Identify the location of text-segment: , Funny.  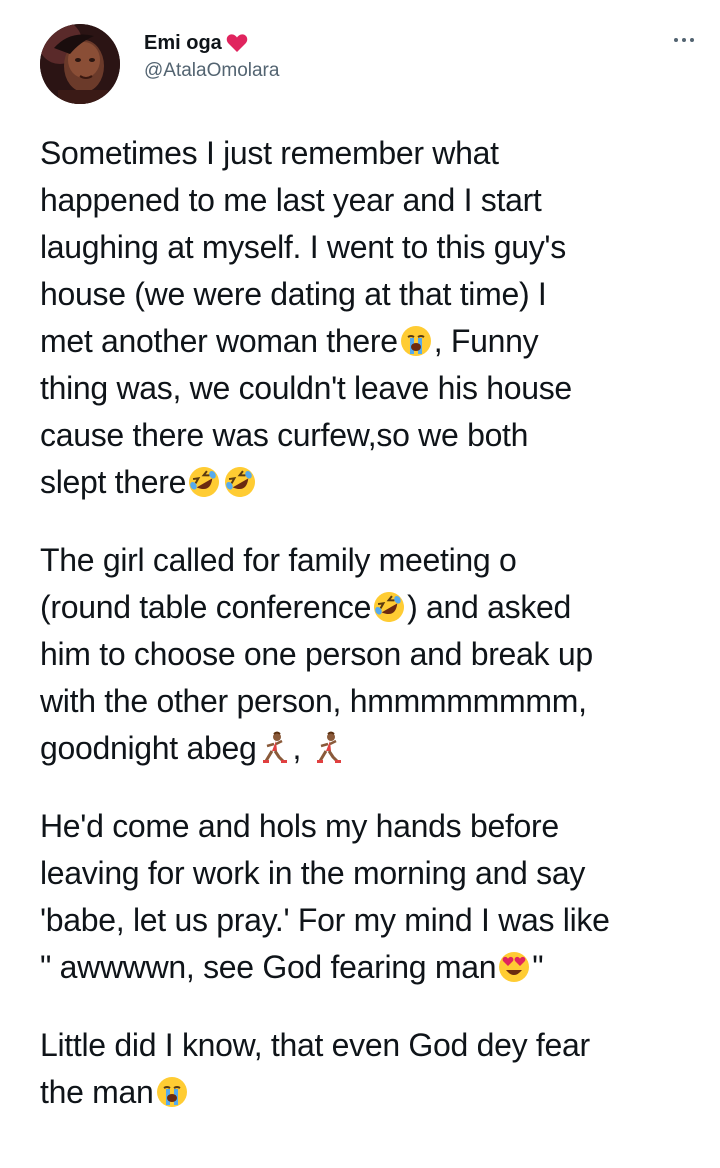
(486, 341).